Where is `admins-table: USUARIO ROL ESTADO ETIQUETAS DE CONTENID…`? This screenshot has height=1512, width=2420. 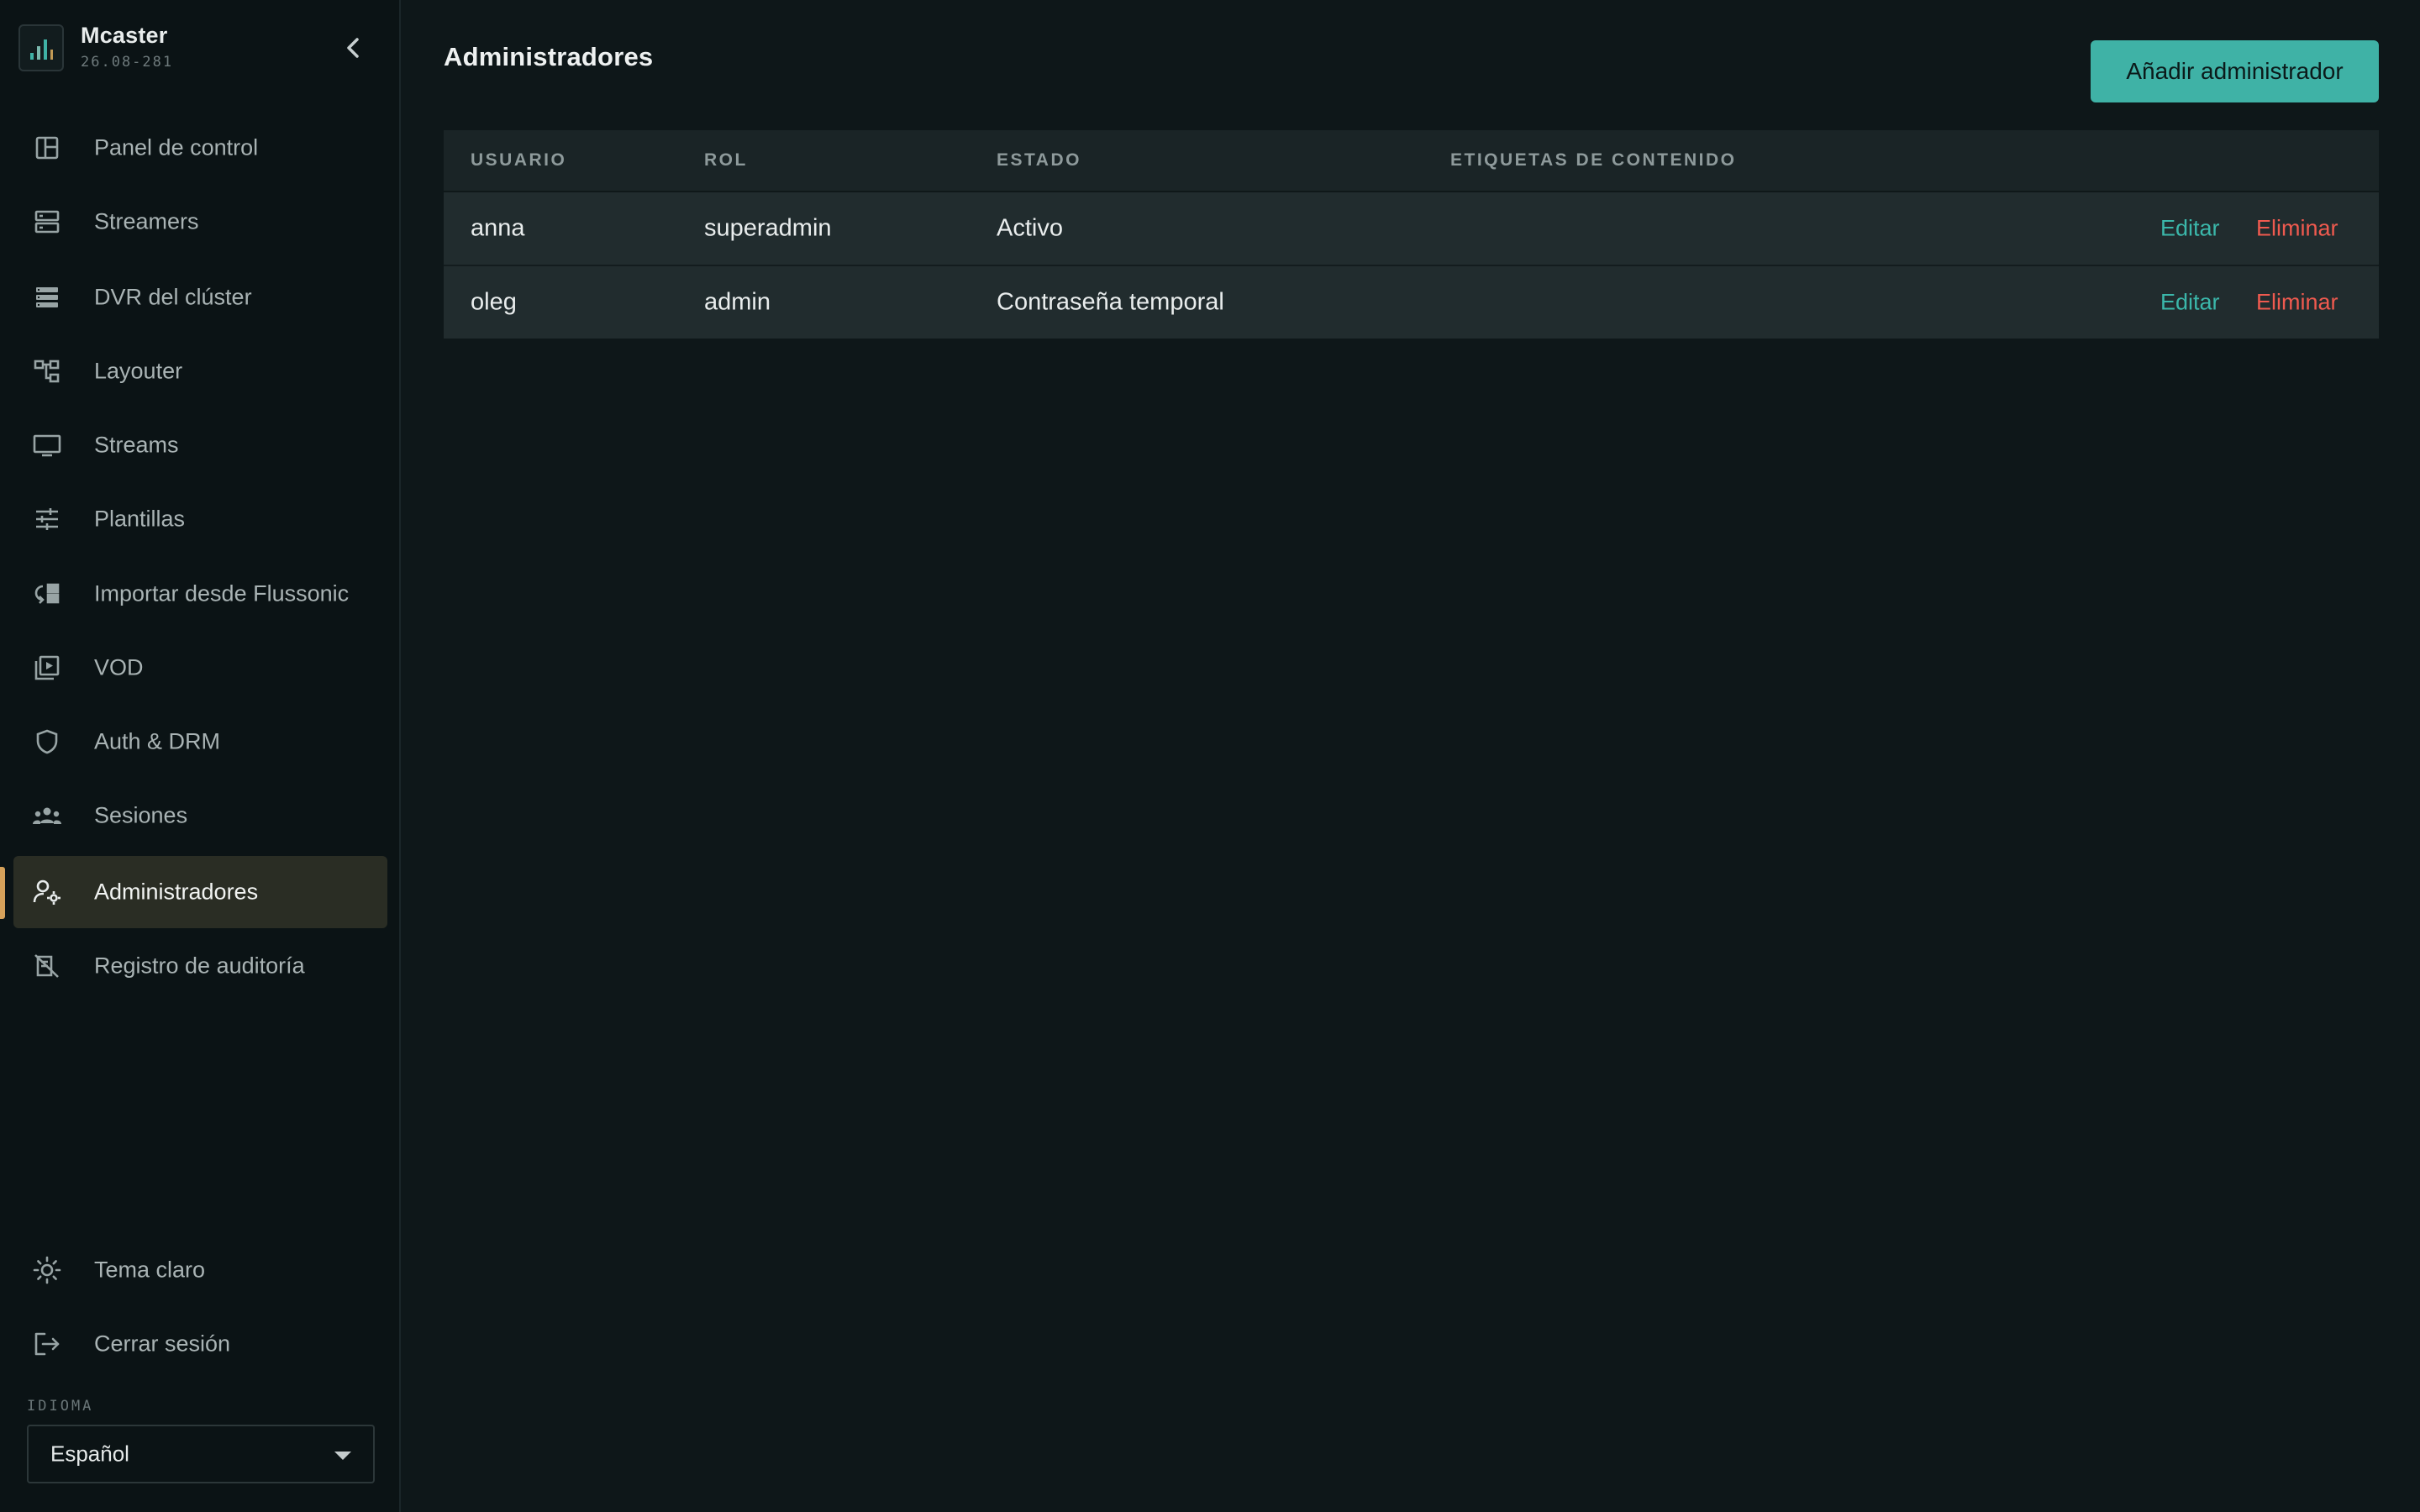 admins-table: USUARIO ROL ESTADO ETIQUETAS DE CONTENID… is located at coordinates (1411, 234).